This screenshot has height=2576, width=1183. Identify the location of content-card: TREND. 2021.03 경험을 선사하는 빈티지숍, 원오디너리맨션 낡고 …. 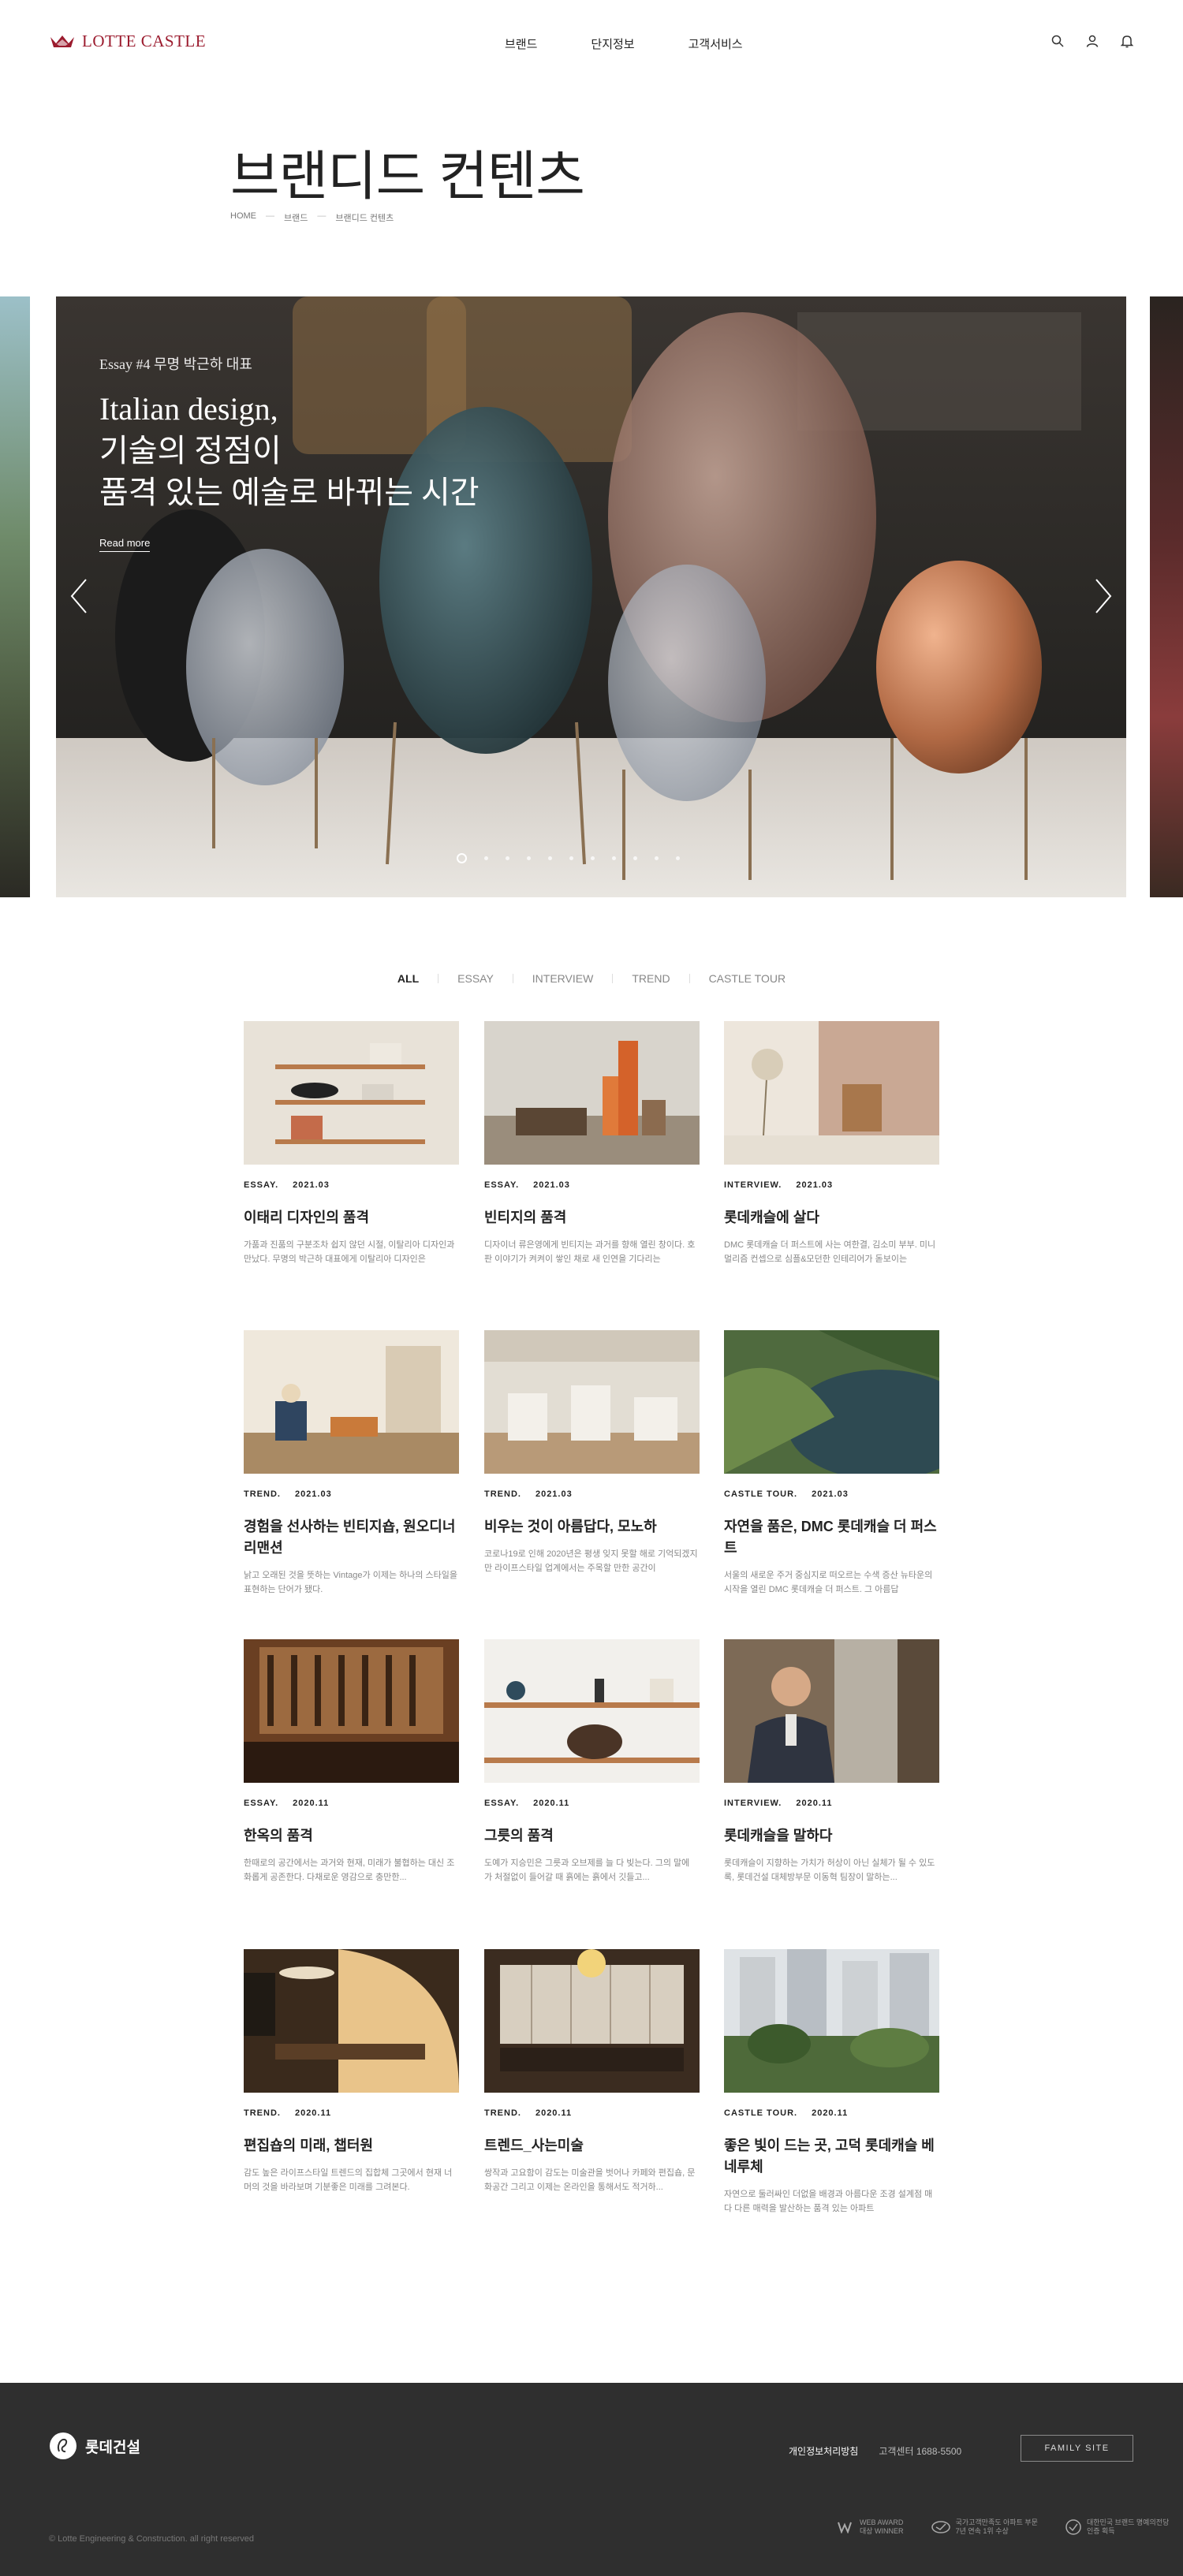
(351, 1464).